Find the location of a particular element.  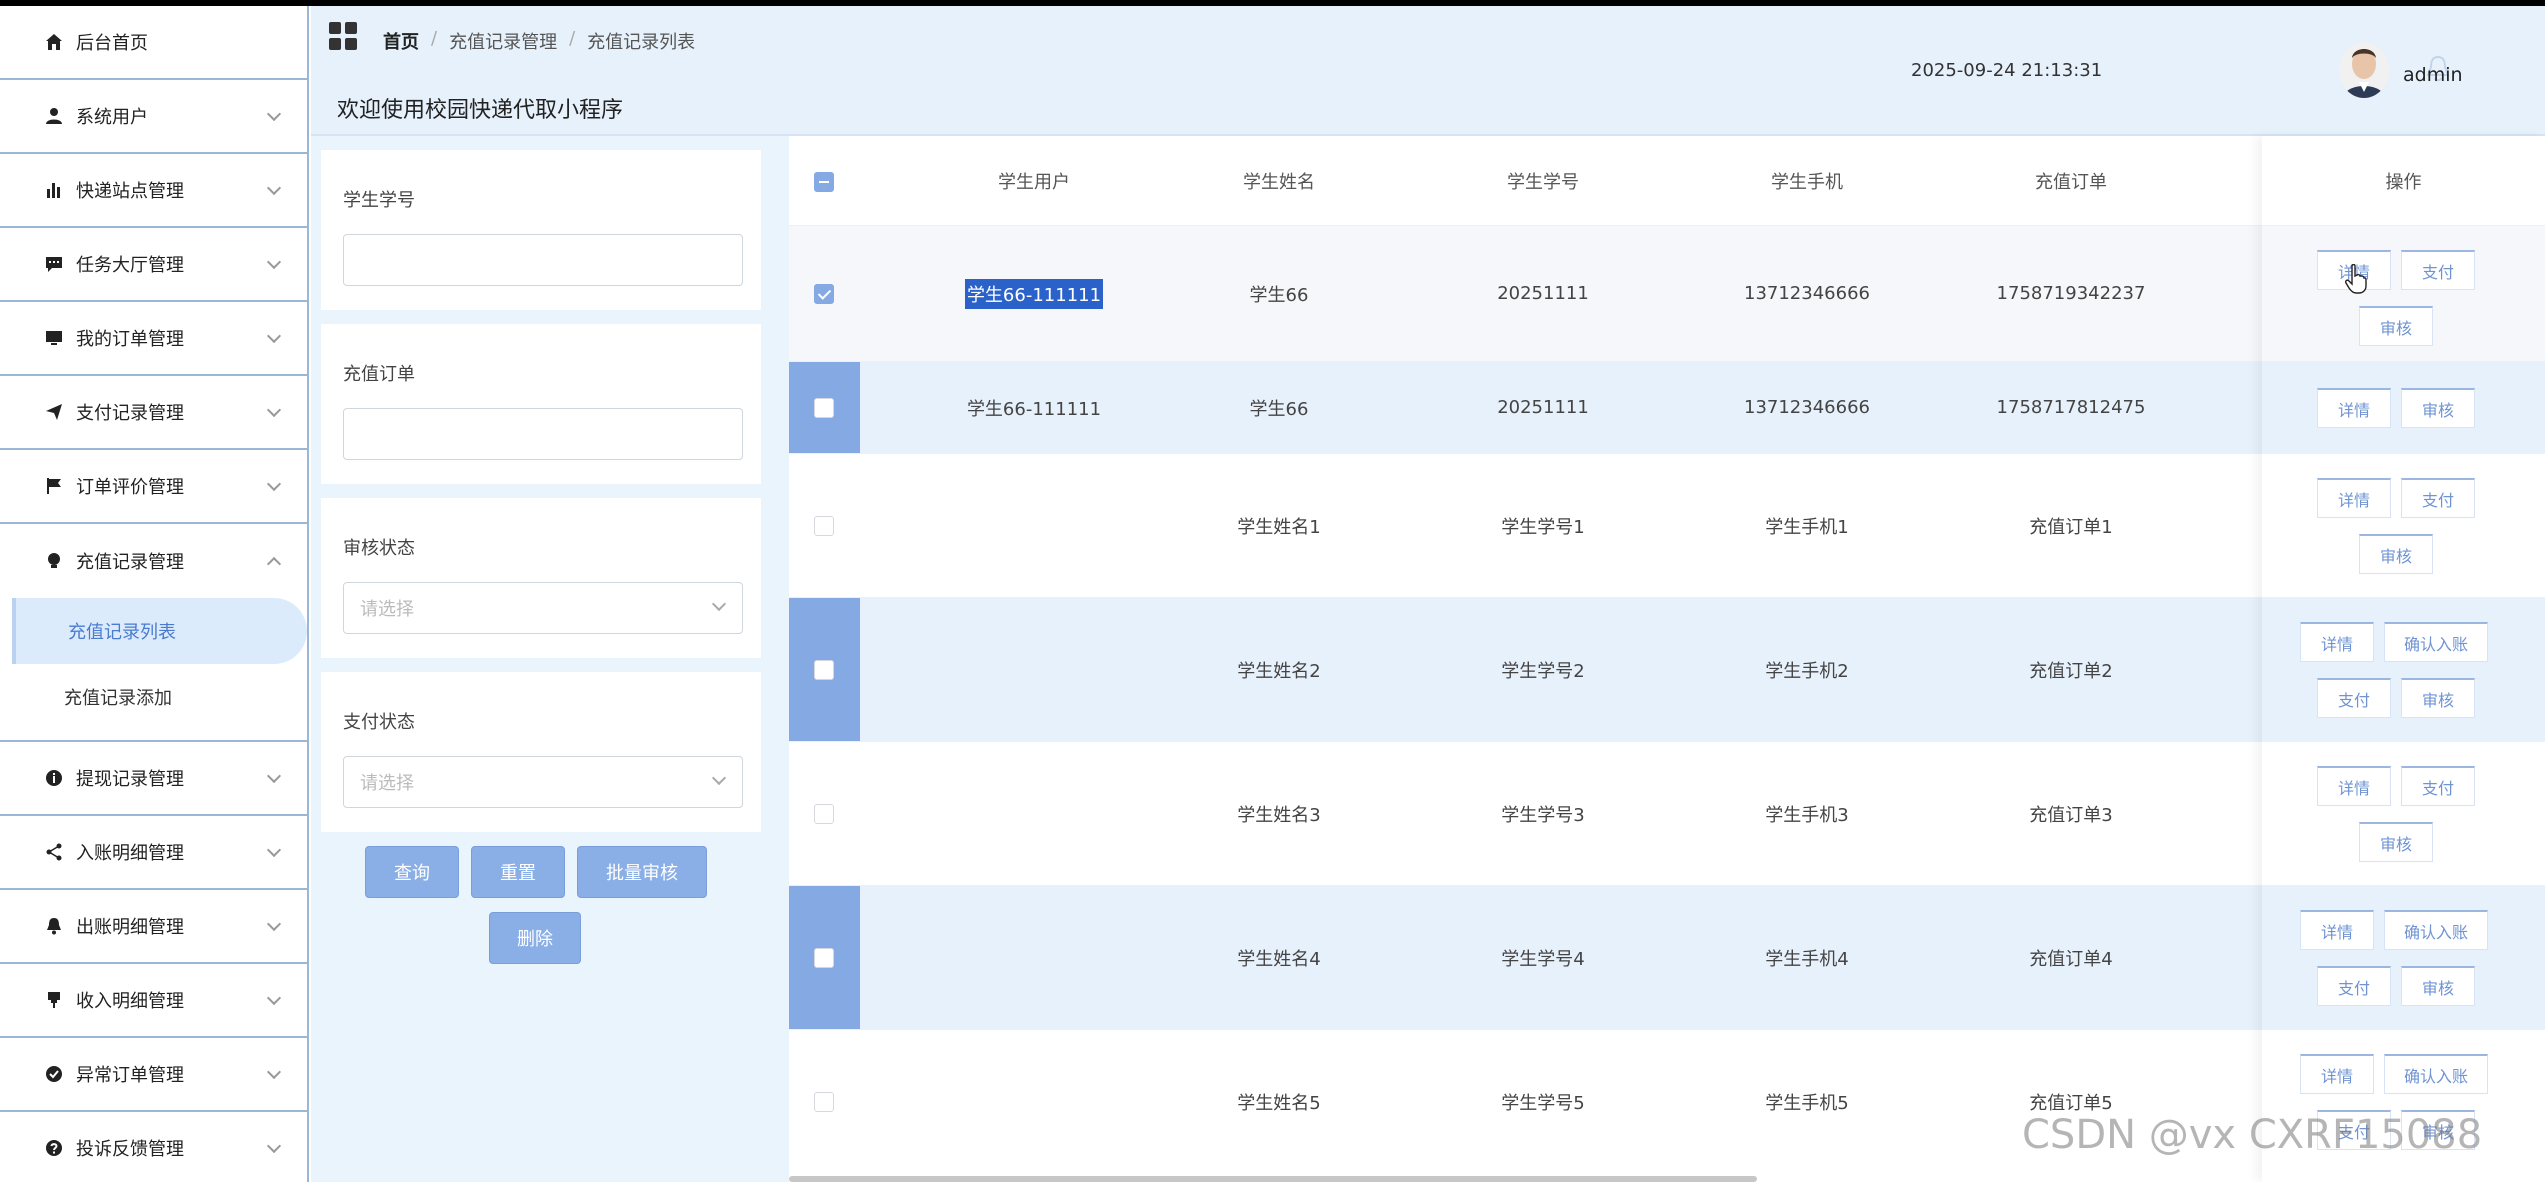

sidebar-item-label: 异常订单管理 is located at coordinates (130, 1075).